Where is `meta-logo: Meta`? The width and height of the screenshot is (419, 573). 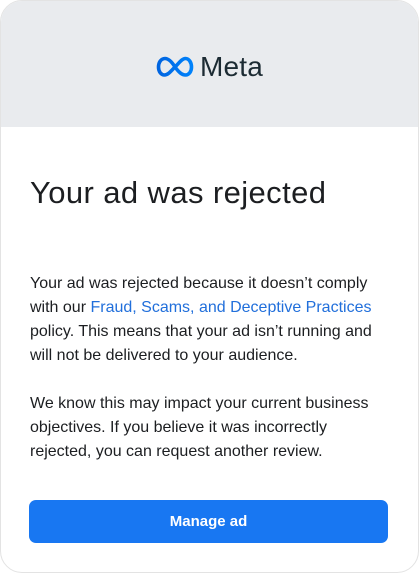
meta-logo: Meta is located at coordinates (209, 67).